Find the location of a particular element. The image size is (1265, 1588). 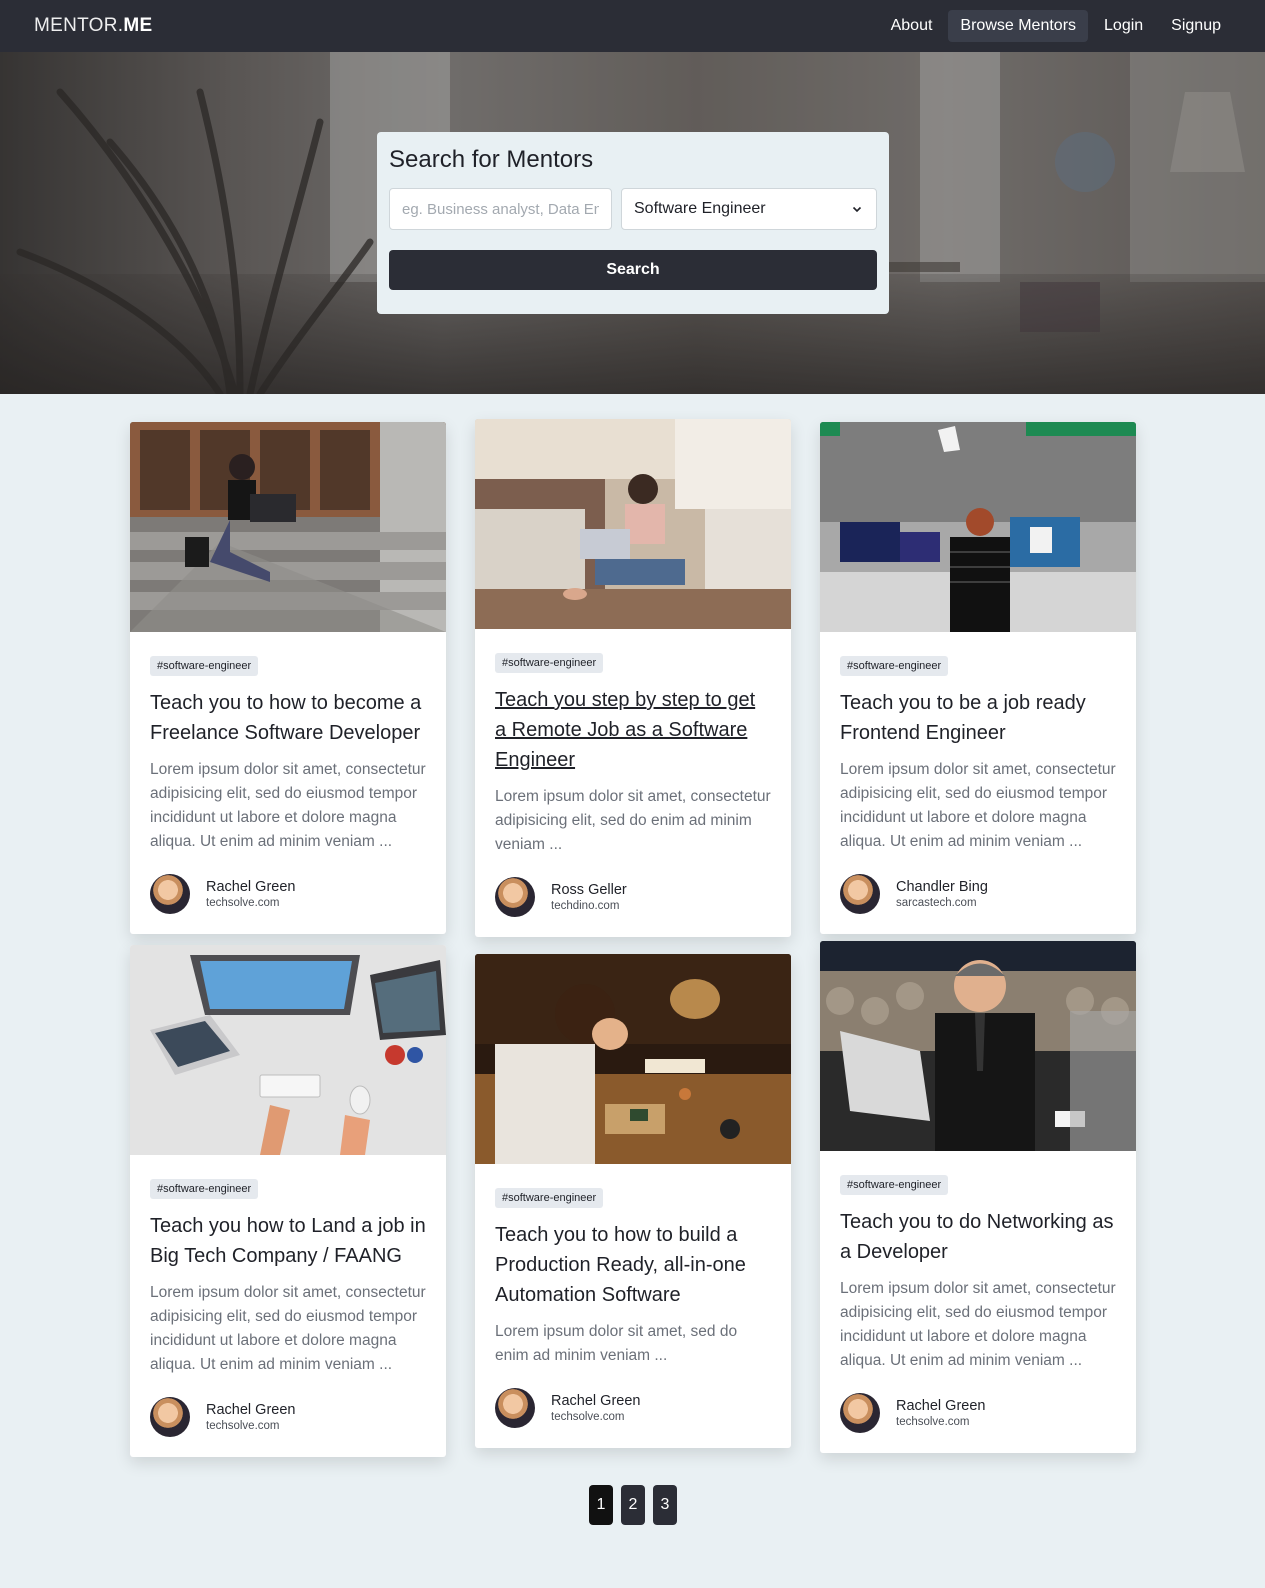

nav-links: About Browse Mentors Login Signup is located at coordinates (1056, 26).